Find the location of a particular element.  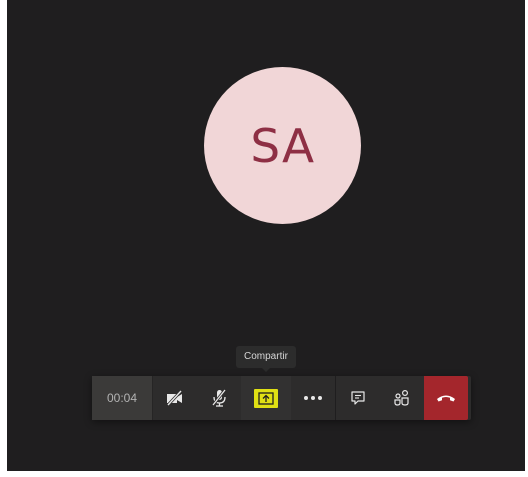

hang-up-icon is located at coordinates (446, 398).